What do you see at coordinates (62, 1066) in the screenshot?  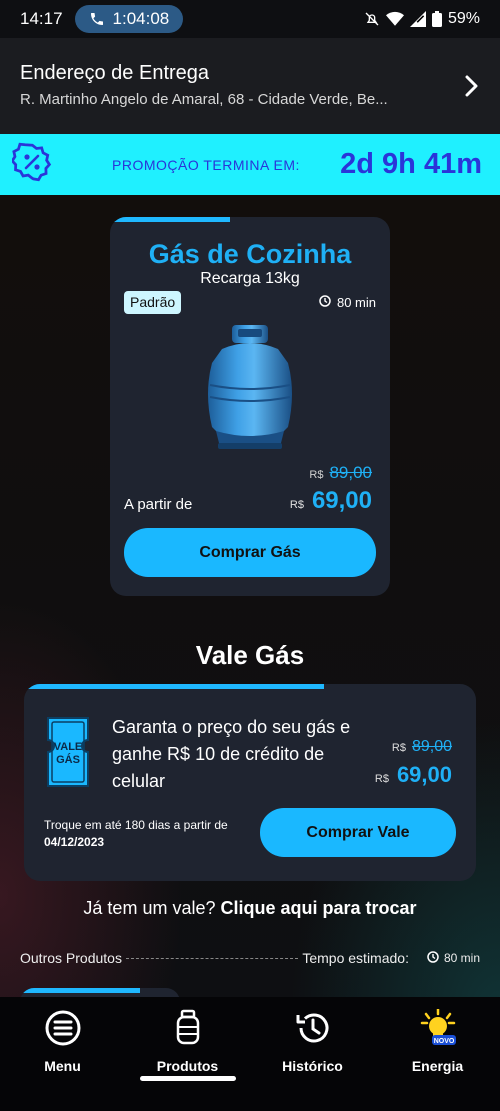 I see `nav-label-menu: Menu` at bounding box center [62, 1066].